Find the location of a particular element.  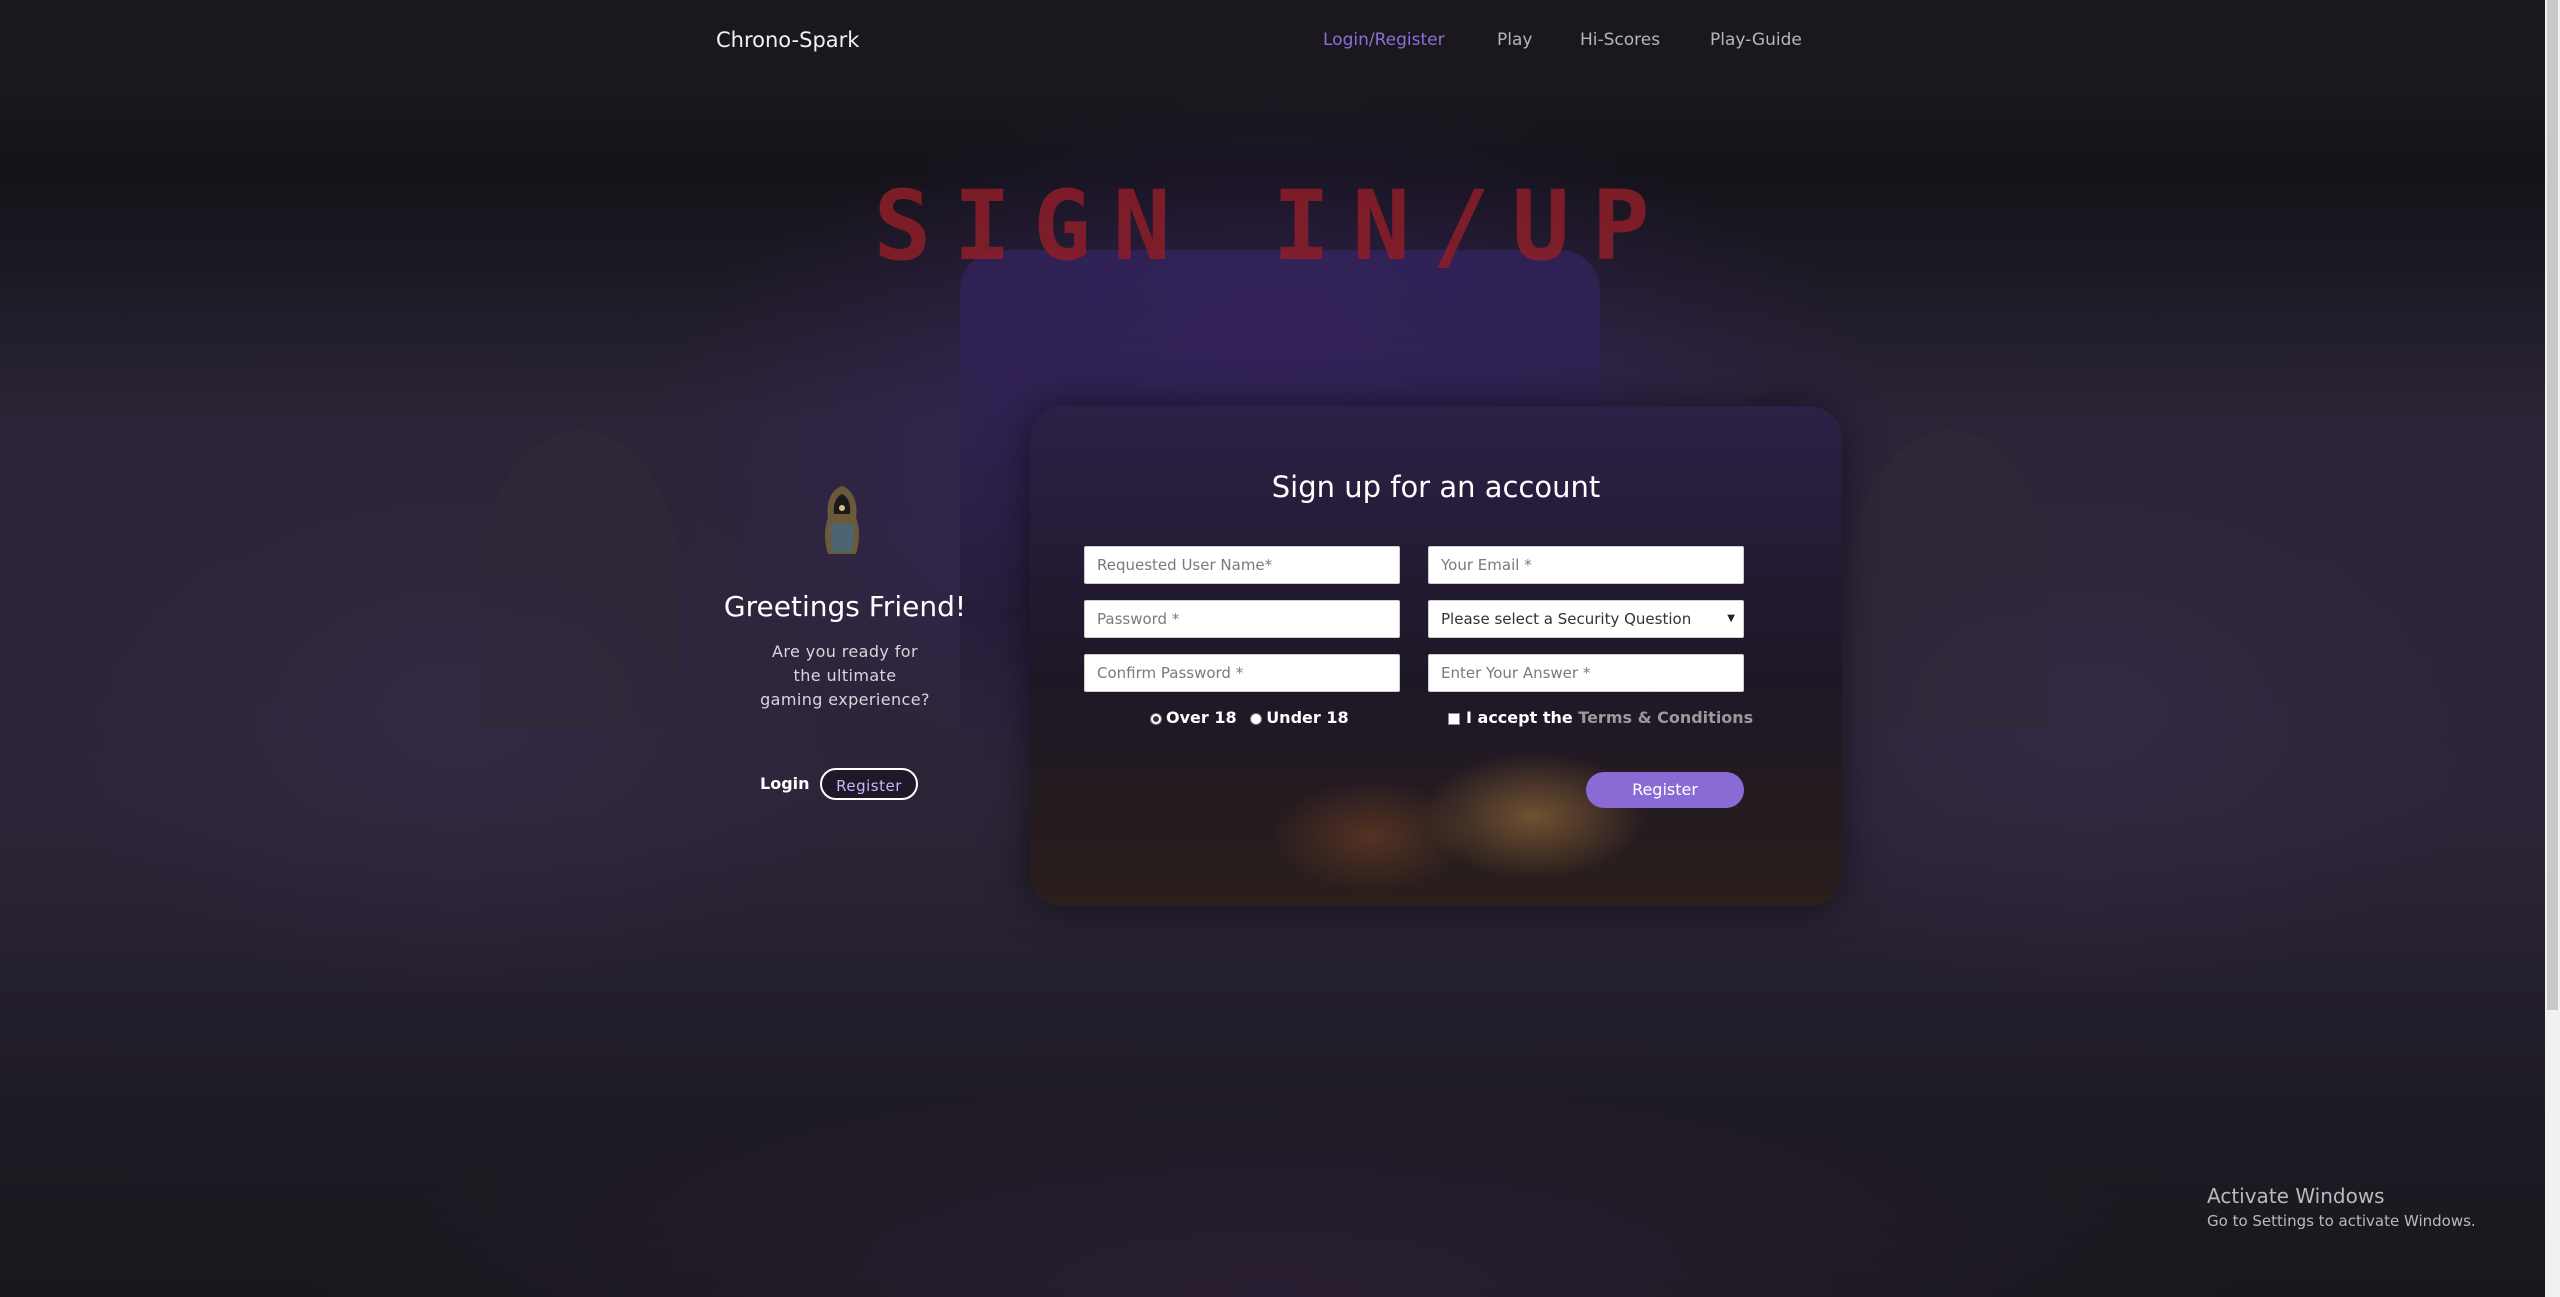

terms-checkbox is located at coordinates (1454, 718).